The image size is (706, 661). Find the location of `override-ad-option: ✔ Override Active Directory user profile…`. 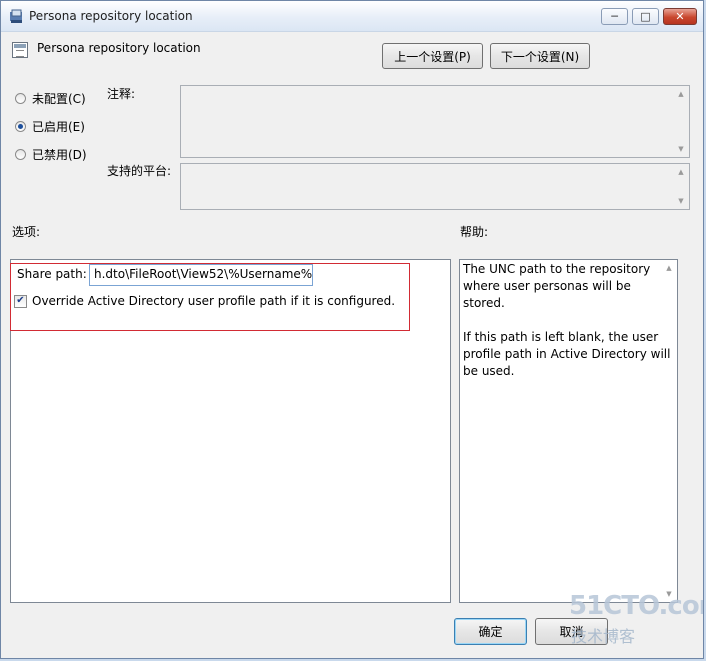

override-ad-option: ✔ Override Active Directory user profile… is located at coordinates (204, 301).